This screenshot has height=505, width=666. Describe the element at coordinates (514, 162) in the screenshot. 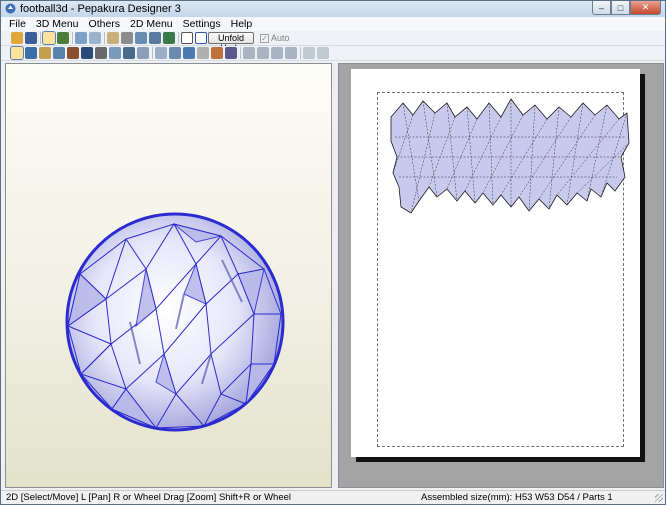

I see `unfolded-parts` at that location.